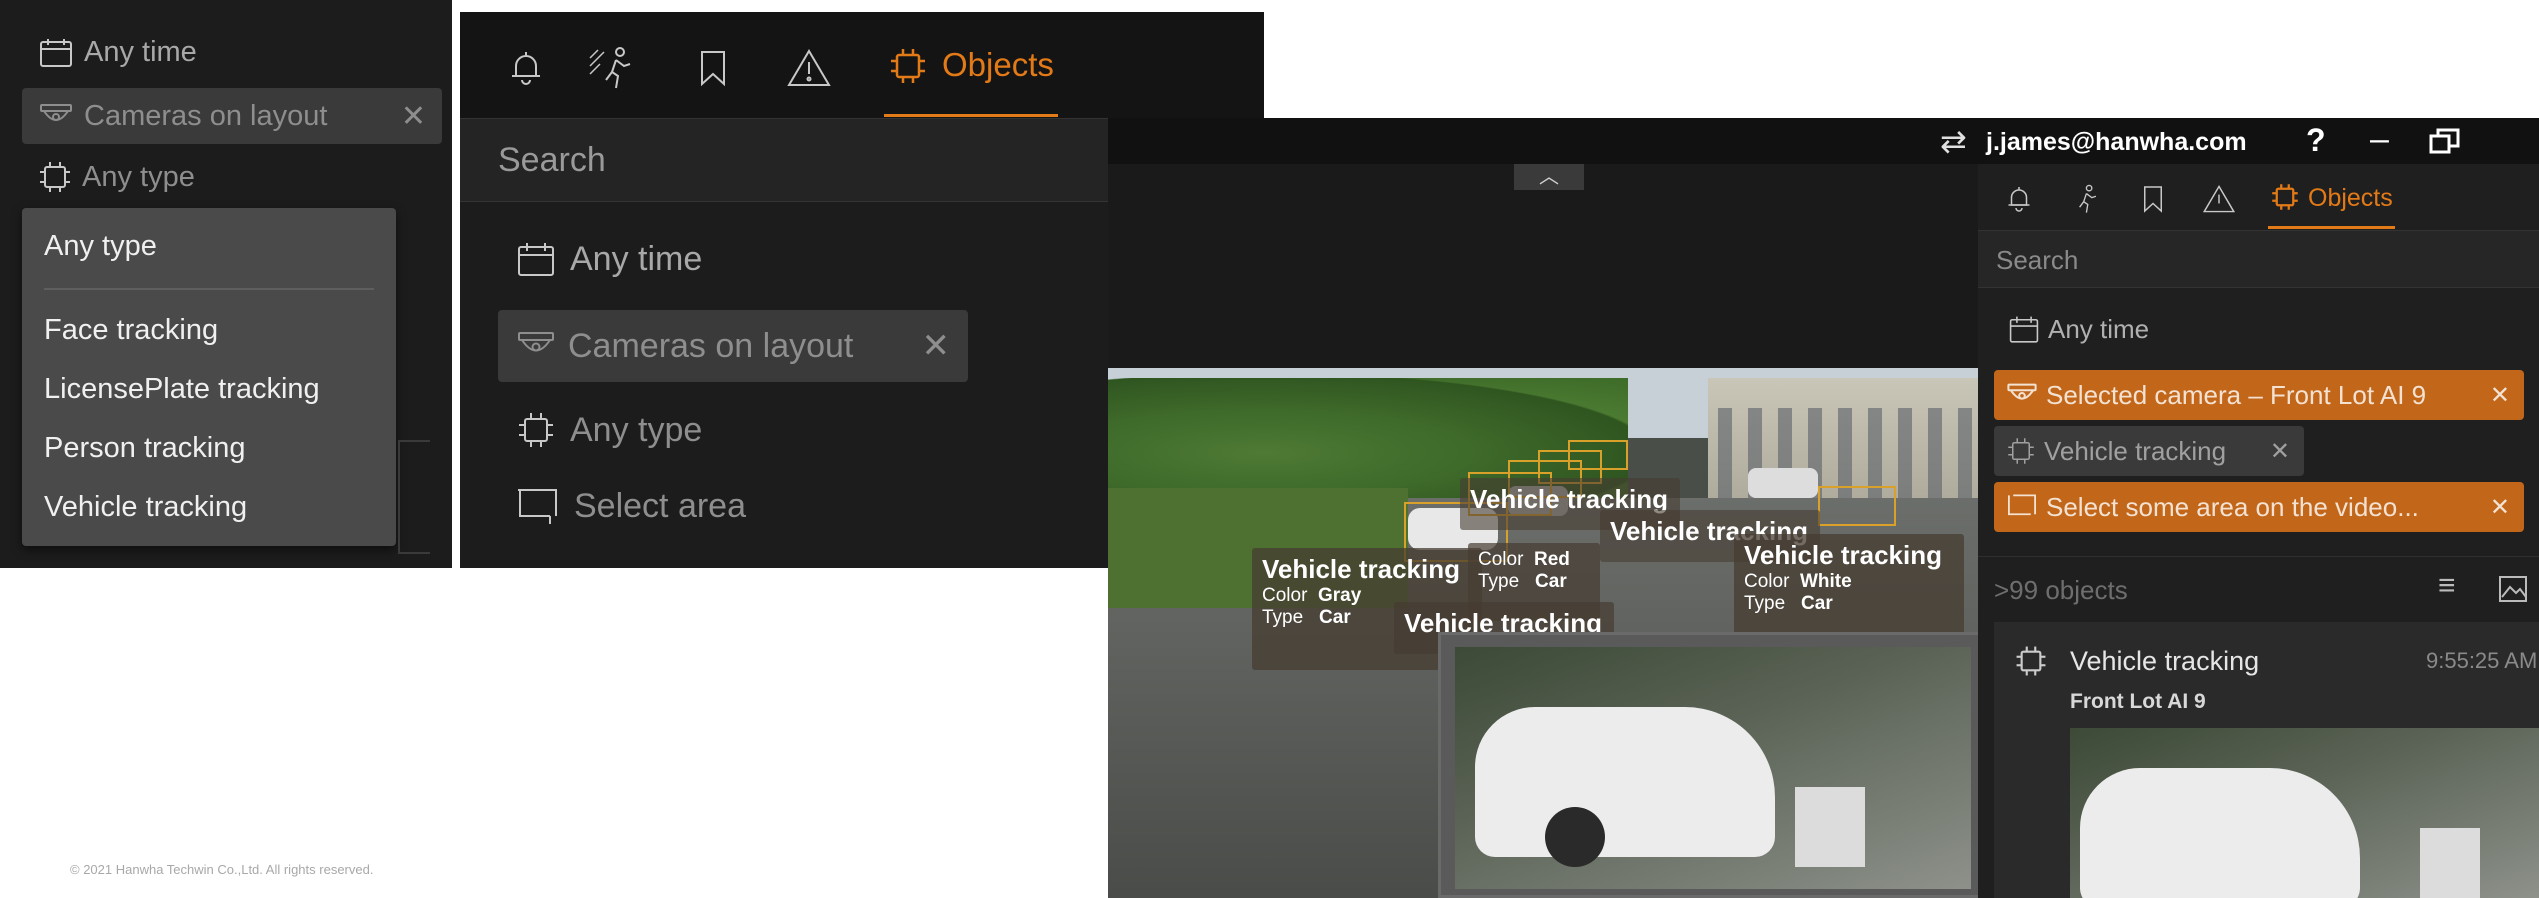 This screenshot has width=2539, height=898. Describe the element at coordinates (1783, 483) in the screenshot. I see `scene-car` at that location.